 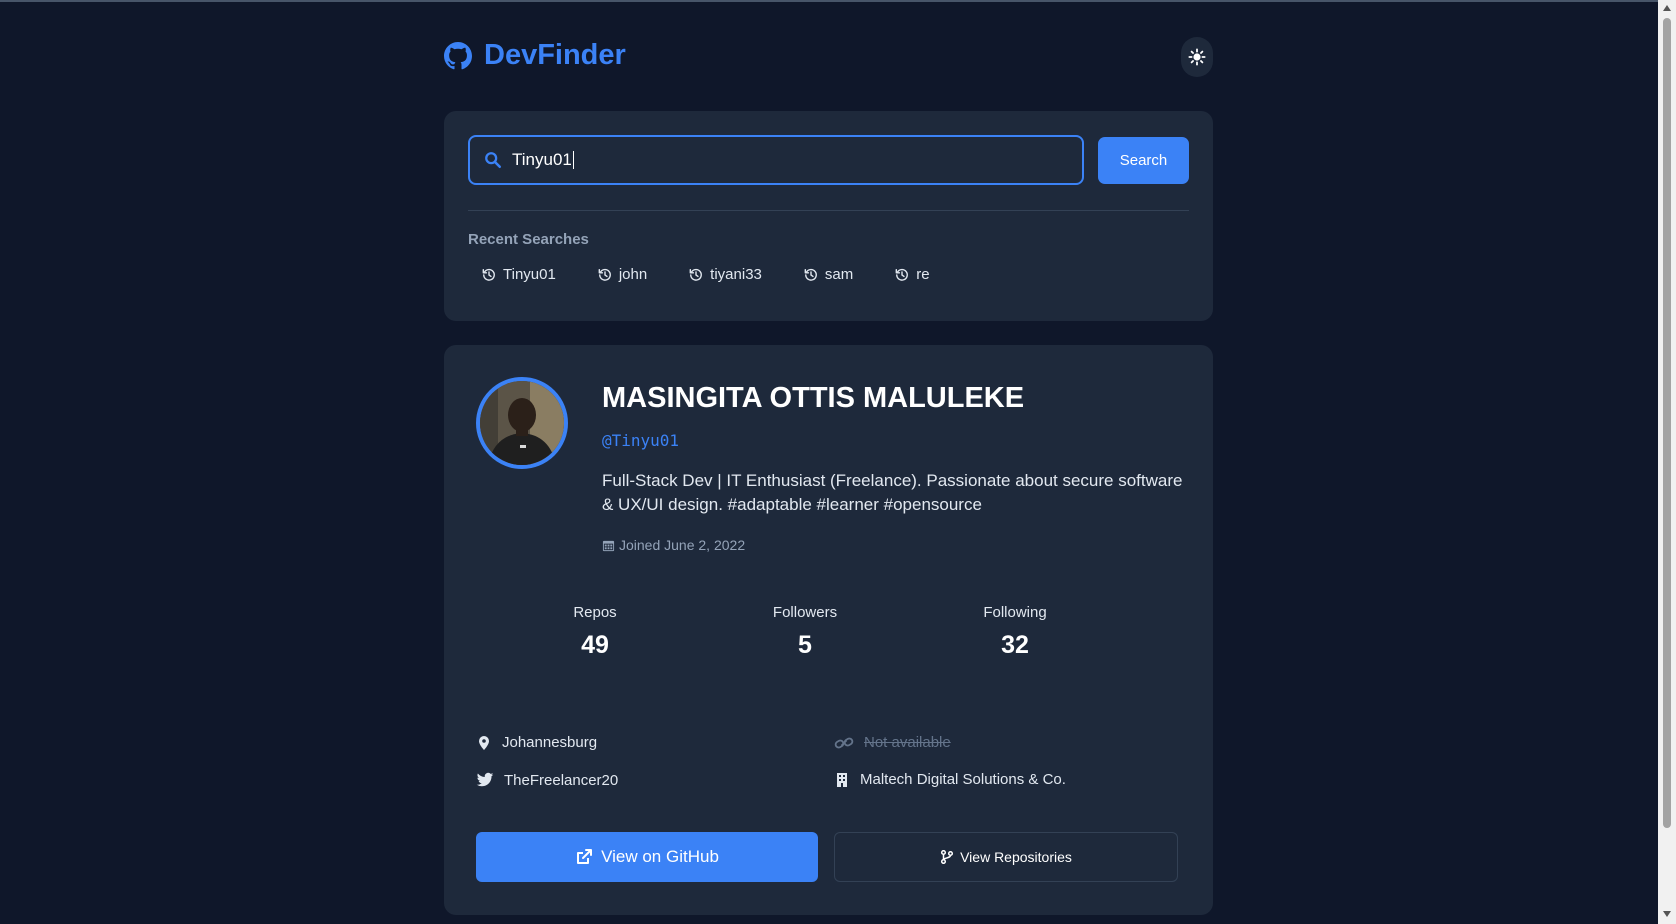 I want to click on location-text: Johannesburg, so click(x=550, y=742).